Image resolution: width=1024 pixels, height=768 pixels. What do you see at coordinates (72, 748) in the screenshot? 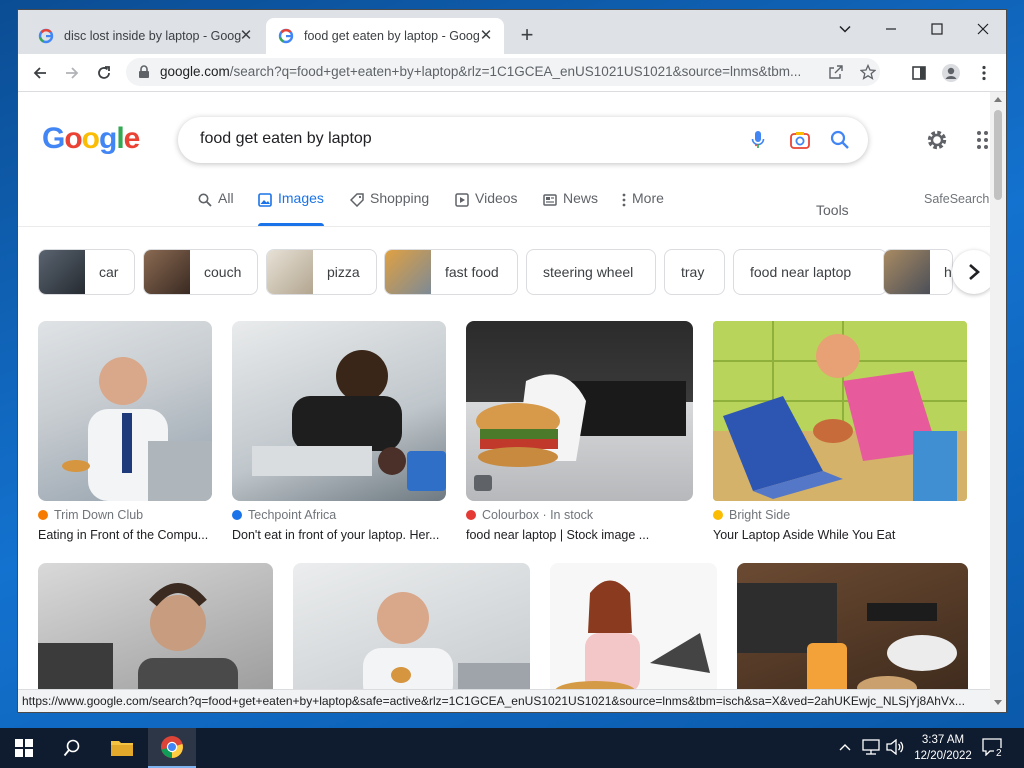
I see `taskbar-search-button` at bounding box center [72, 748].